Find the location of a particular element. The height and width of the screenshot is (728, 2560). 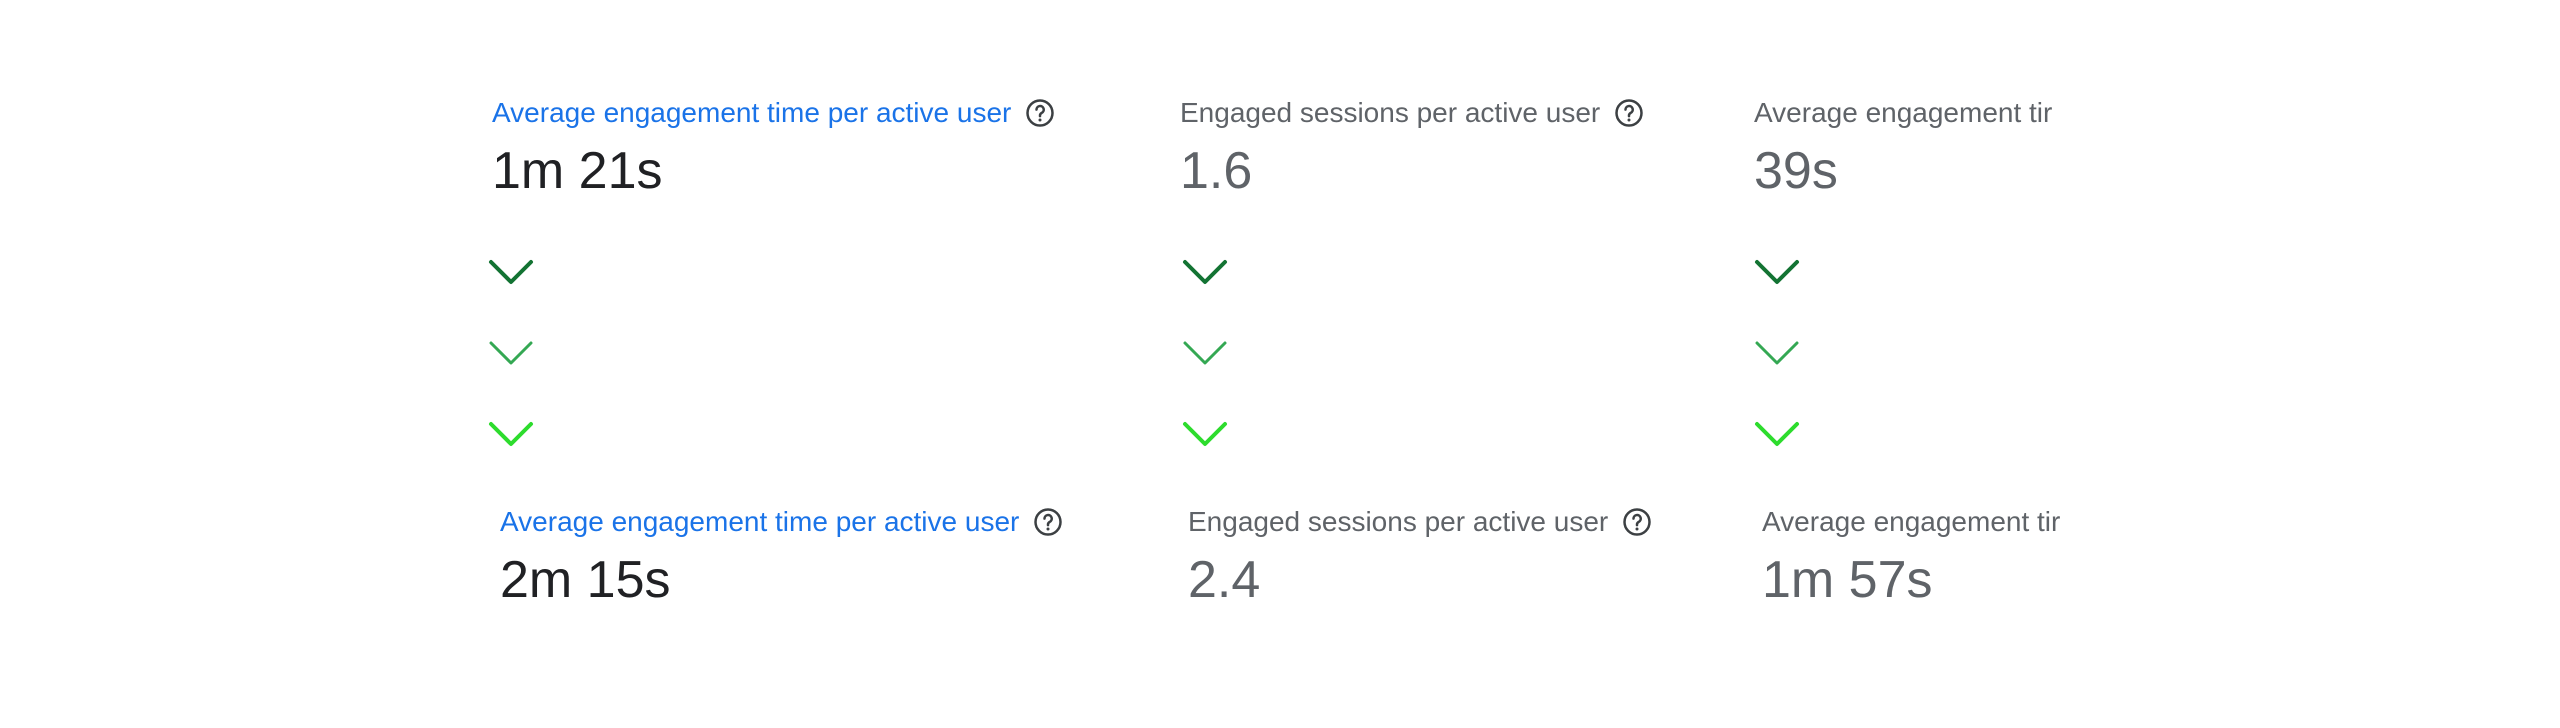

metric-value: 39s is located at coordinates (1796, 171).